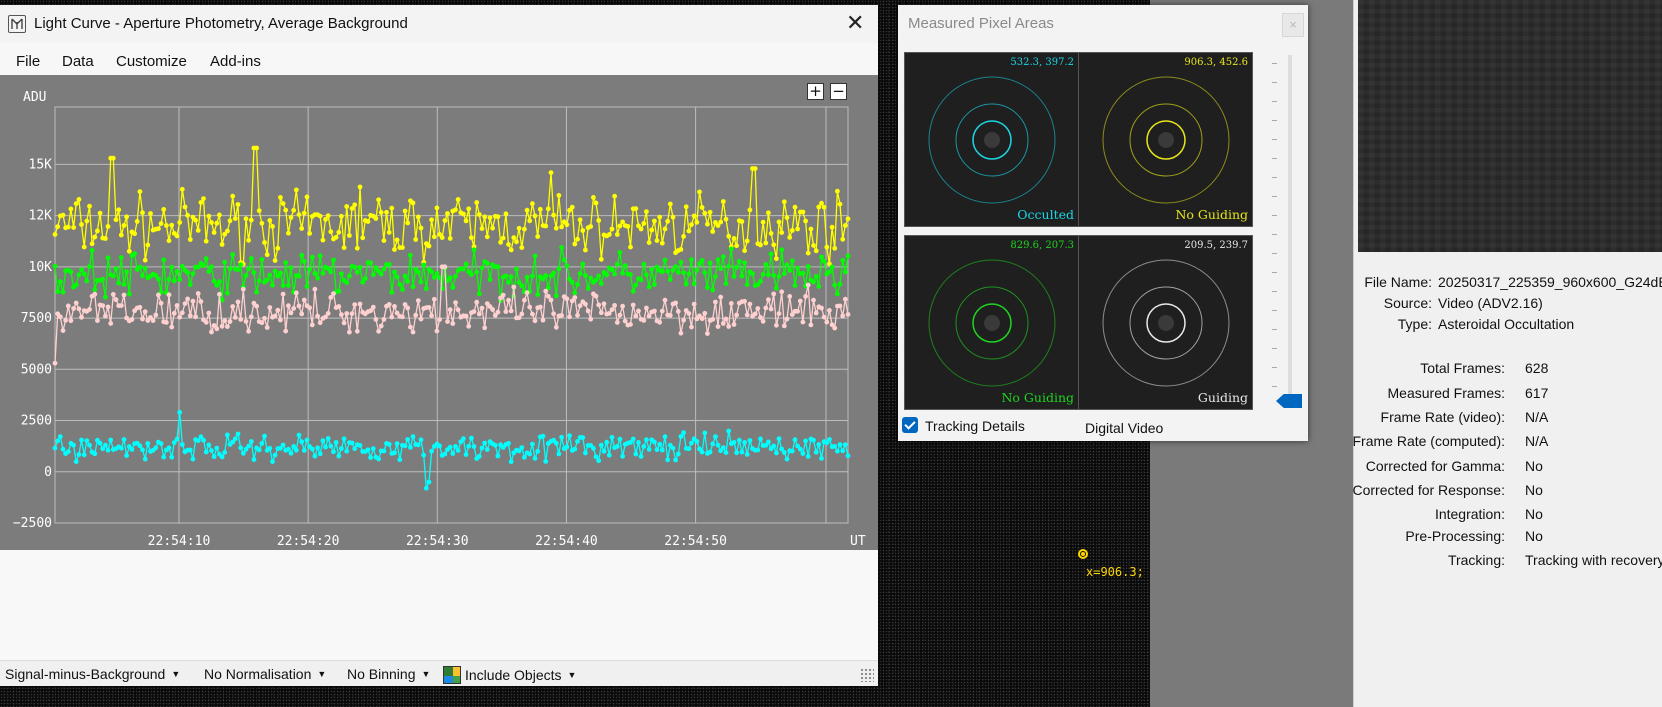 This screenshot has height=707, width=1662. What do you see at coordinates (991, 139) in the screenshot?
I see `pixel-area-tile: 532.3, 397.2 Occulted` at bounding box center [991, 139].